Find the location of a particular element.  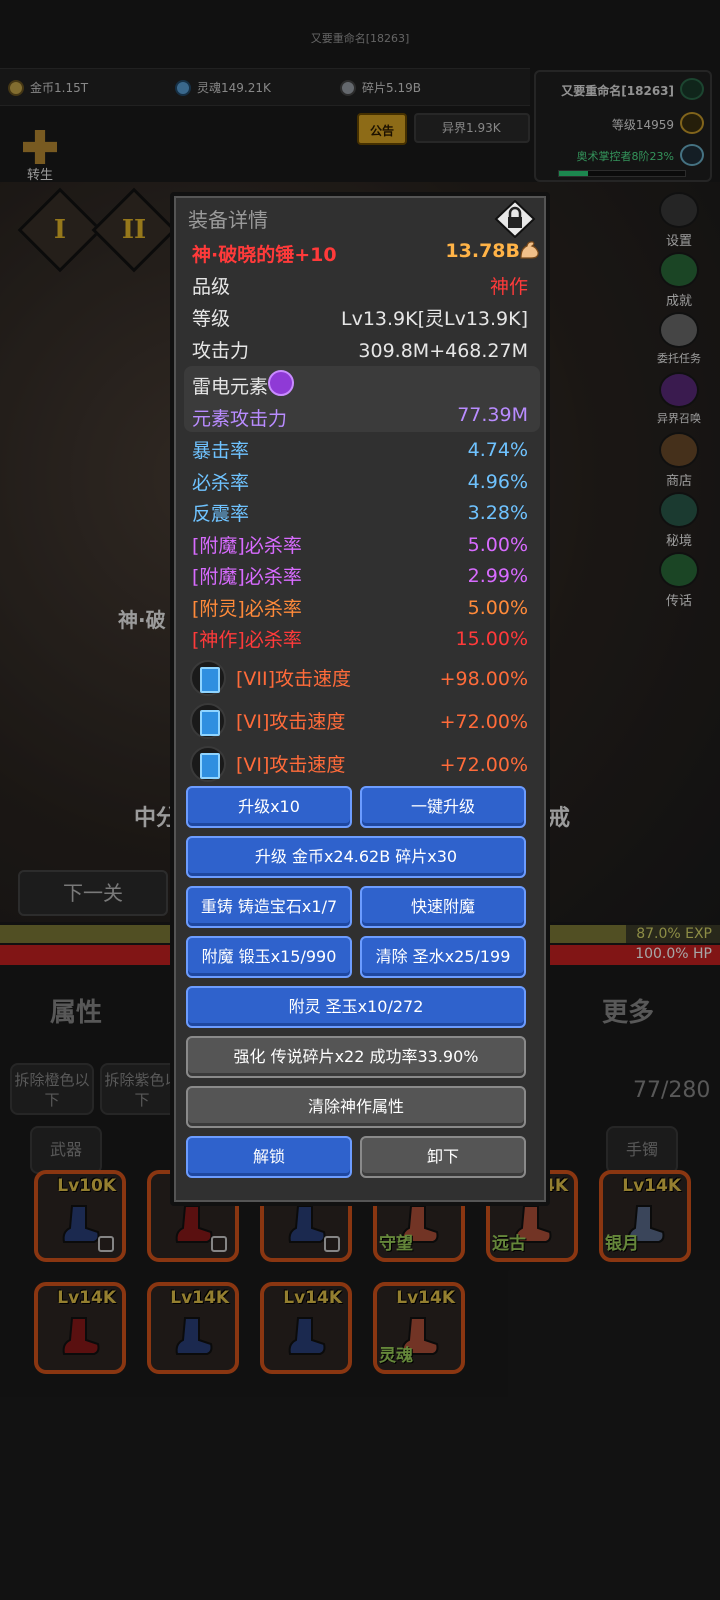

element-attack-value: 77.39M is located at coordinates (492, 415).